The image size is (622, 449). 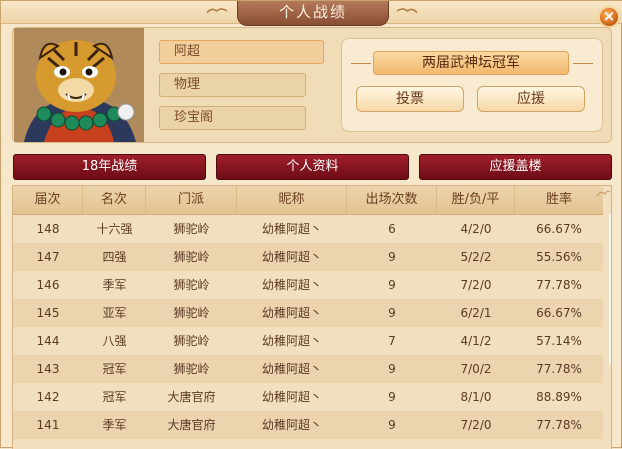 What do you see at coordinates (48, 341) in the screenshot?
I see `cell-session: 144` at bounding box center [48, 341].